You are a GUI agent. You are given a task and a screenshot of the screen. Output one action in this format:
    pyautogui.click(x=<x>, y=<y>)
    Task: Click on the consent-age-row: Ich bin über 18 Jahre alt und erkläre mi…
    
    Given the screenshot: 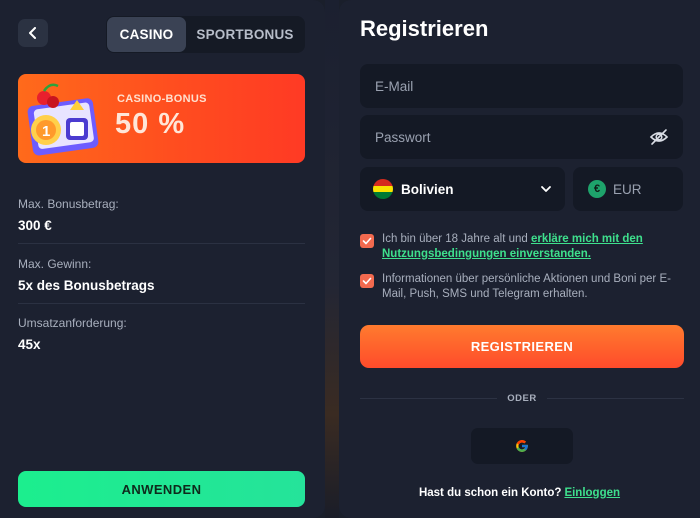 What is the action you would take?
    pyautogui.click(x=521, y=247)
    